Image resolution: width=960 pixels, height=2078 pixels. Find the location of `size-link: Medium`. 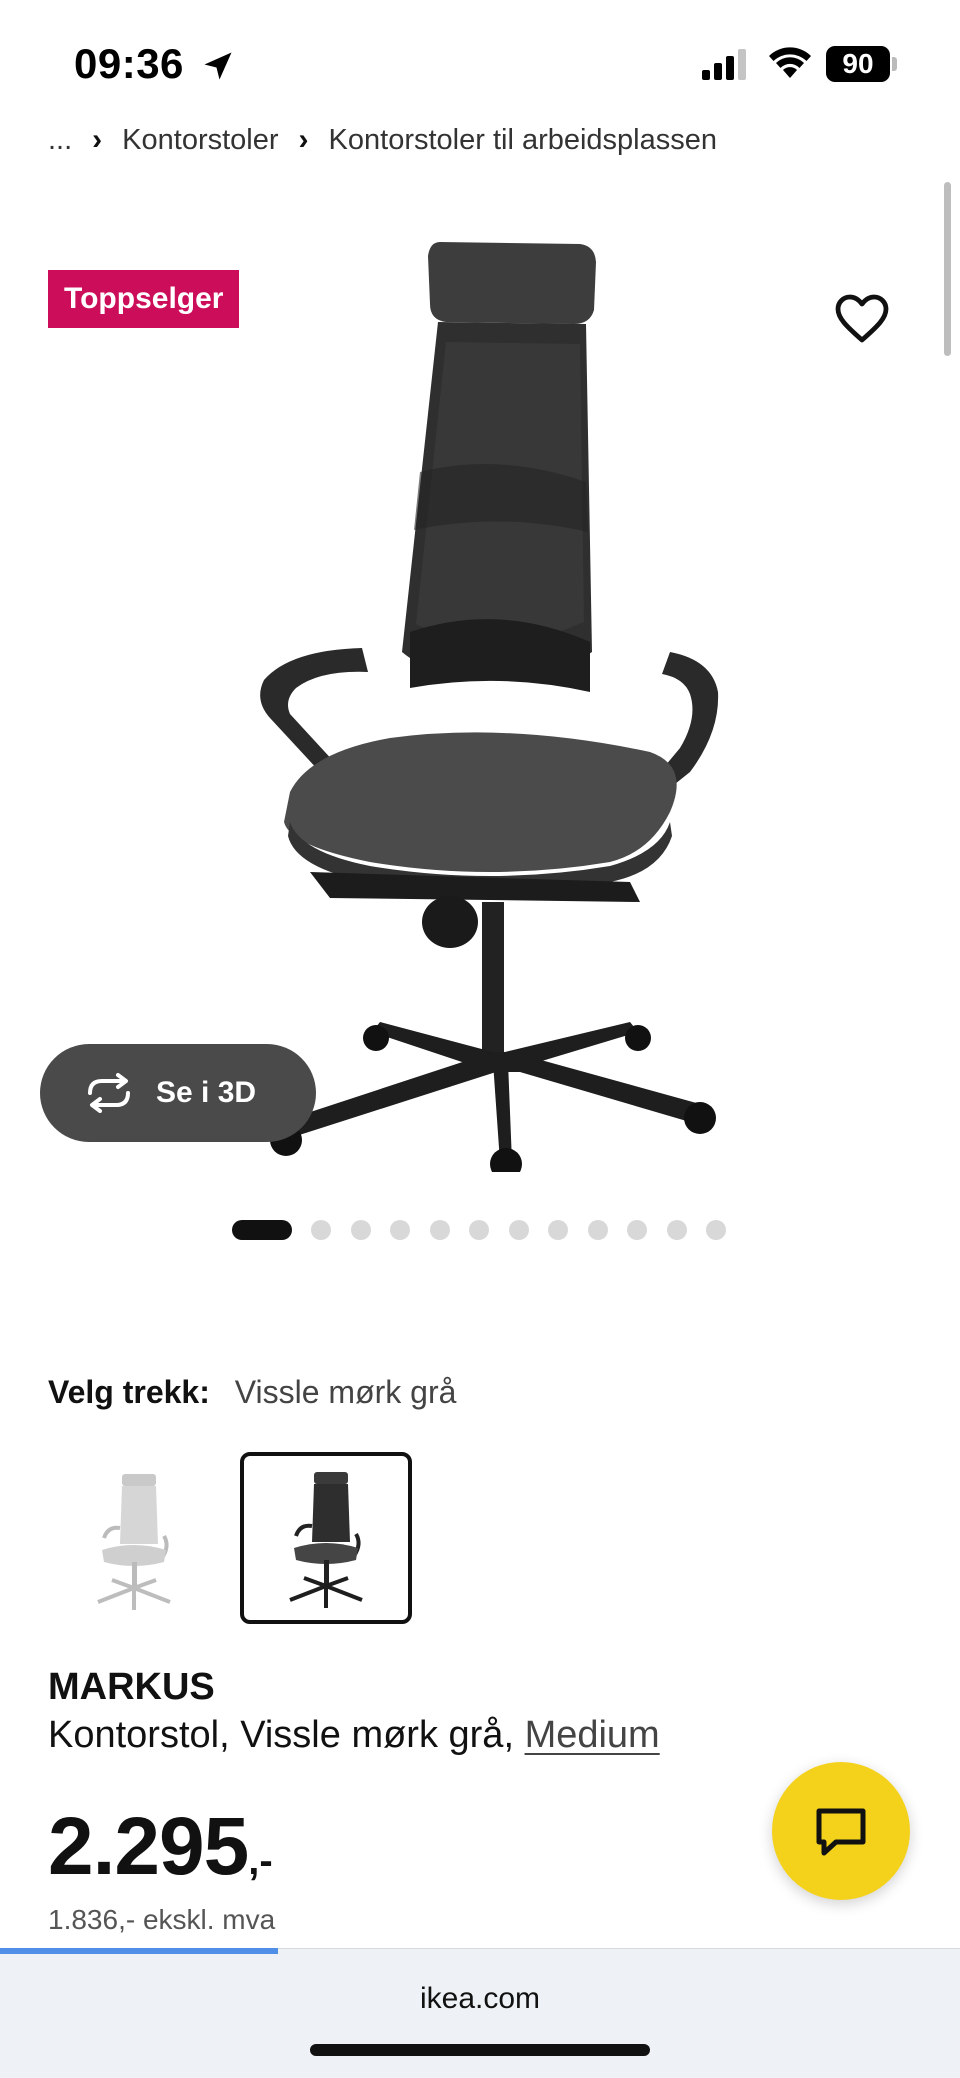

size-link: Medium is located at coordinates (592, 1735).